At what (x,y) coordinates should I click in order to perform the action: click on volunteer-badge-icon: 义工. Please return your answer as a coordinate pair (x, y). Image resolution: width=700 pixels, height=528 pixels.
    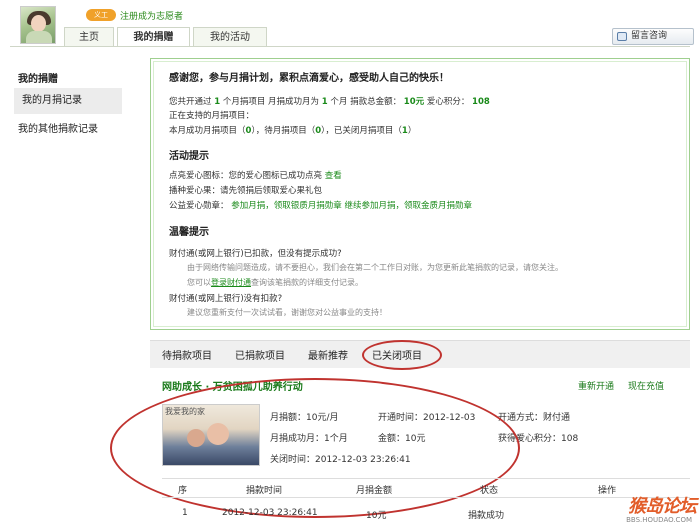
    Looking at the image, I should click on (101, 15).